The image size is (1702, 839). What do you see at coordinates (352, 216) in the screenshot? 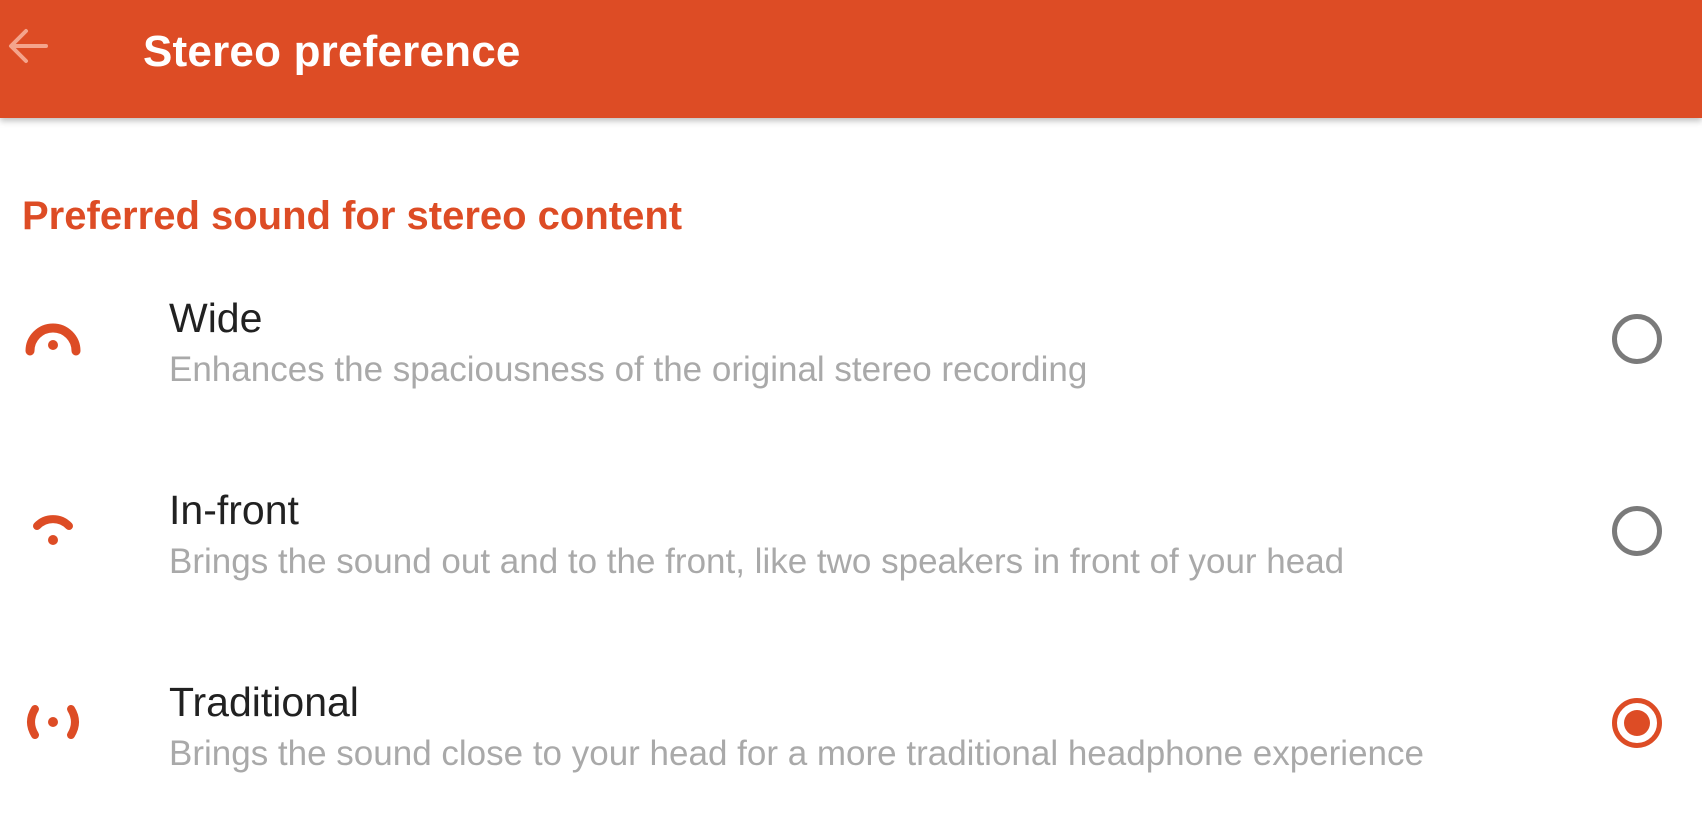
I see `section-header: Preferred sound for stereo content` at bounding box center [352, 216].